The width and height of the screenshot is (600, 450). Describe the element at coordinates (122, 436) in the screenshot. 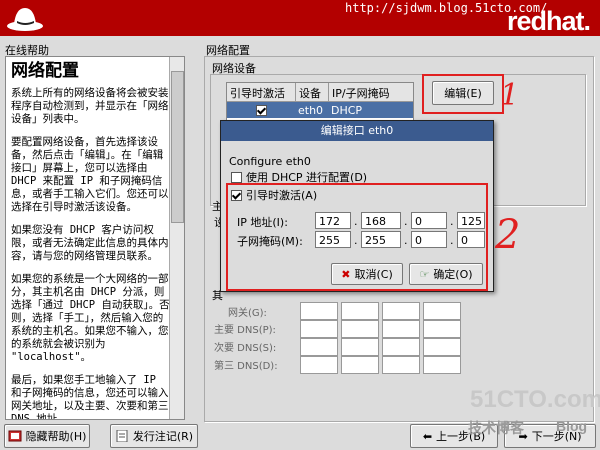

I see `document-icon` at that location.